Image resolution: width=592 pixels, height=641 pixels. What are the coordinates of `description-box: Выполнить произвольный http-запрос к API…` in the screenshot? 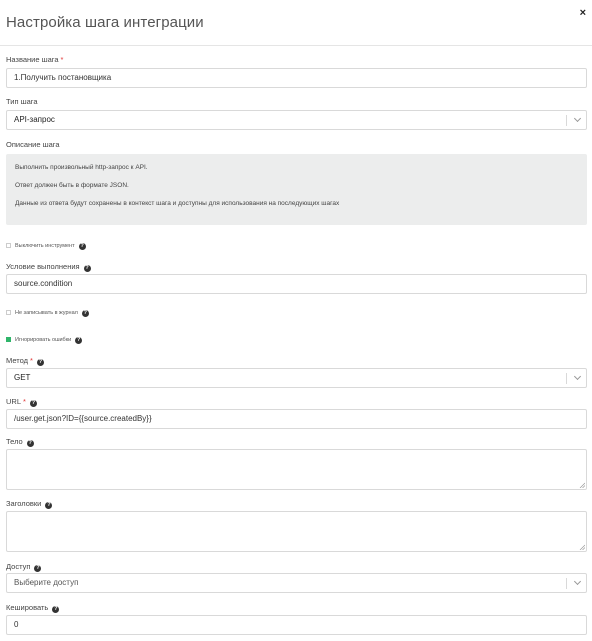 It's located at (296, 189).